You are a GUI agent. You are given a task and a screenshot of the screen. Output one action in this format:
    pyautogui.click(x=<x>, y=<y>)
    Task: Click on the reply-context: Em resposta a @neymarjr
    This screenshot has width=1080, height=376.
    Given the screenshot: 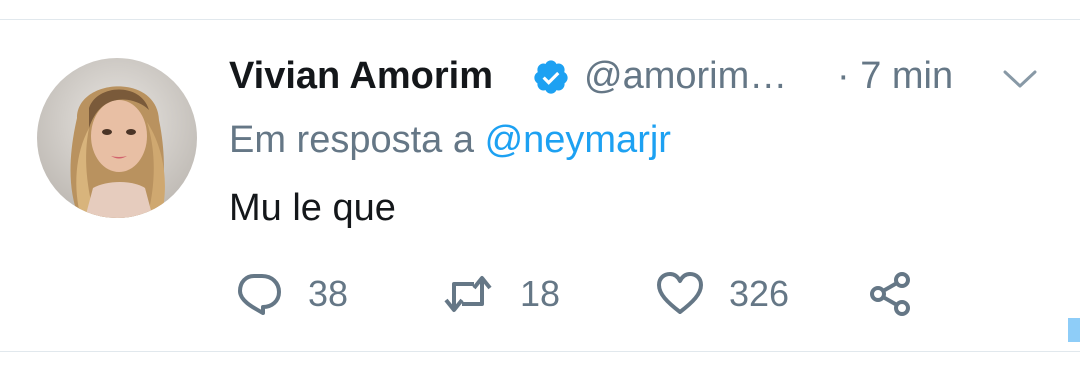 What is the action you would take?
    pyautogui.click(x=450, y=140)
    